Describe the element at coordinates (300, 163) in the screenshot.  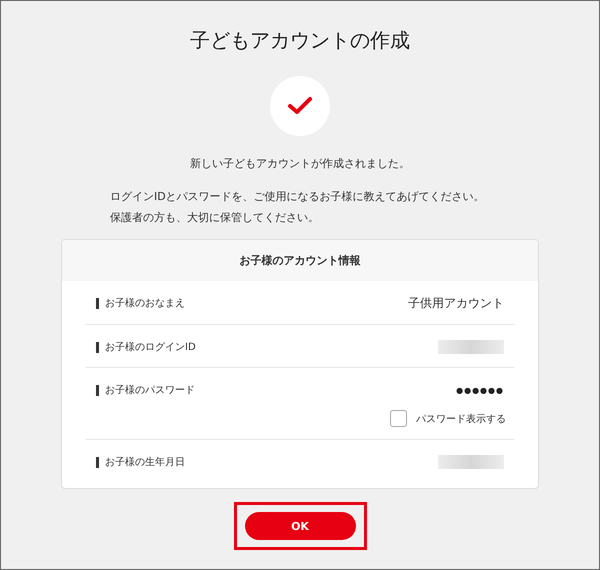
I see `success-message: 新しい子どもアカウントが作成されました。` at that location.